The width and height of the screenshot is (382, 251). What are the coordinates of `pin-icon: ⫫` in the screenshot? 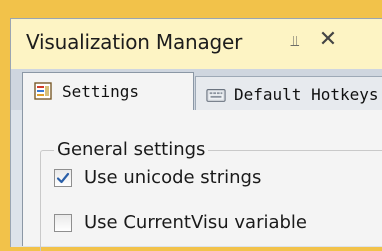 It's located at (295, 41).